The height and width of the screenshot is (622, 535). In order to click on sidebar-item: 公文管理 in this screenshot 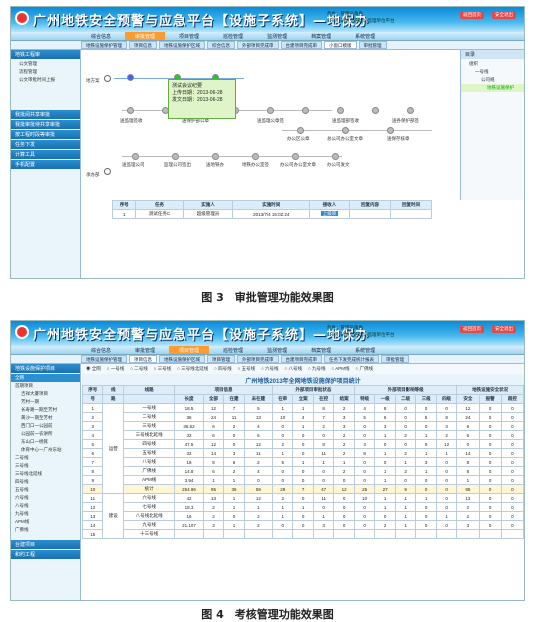, I will do `click(45, 64)`.